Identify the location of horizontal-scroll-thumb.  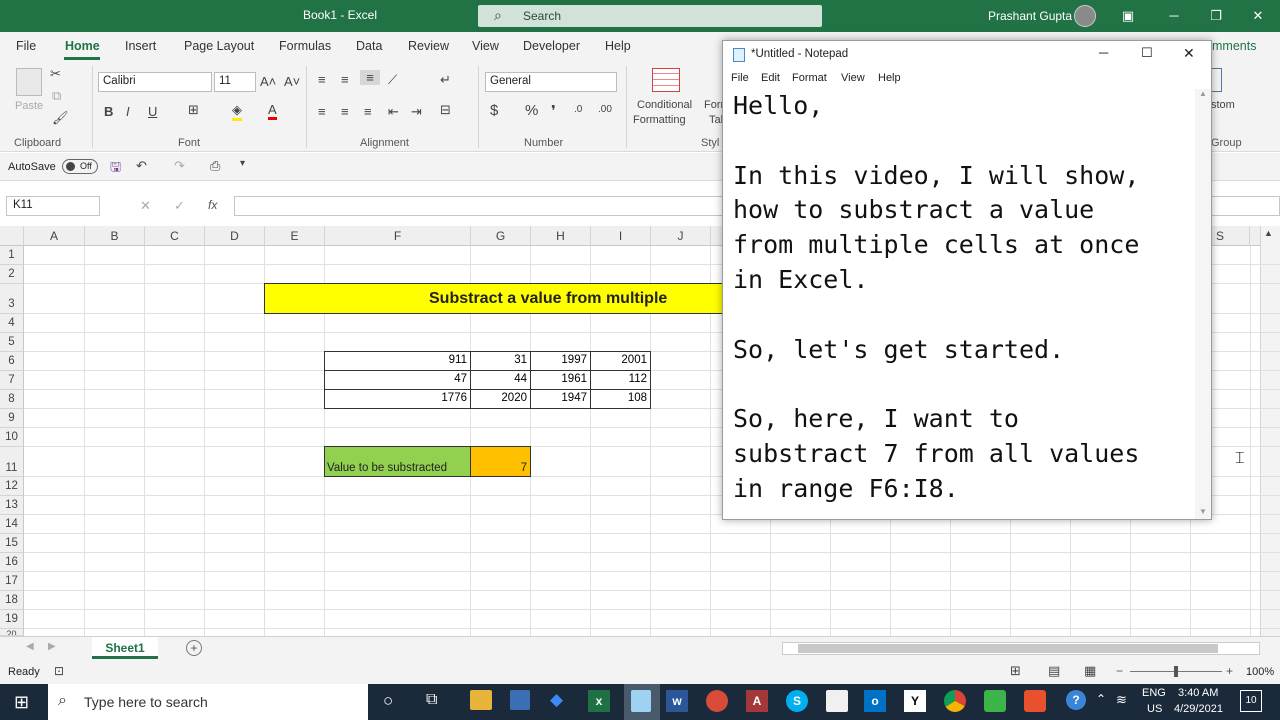
(1008, 648).